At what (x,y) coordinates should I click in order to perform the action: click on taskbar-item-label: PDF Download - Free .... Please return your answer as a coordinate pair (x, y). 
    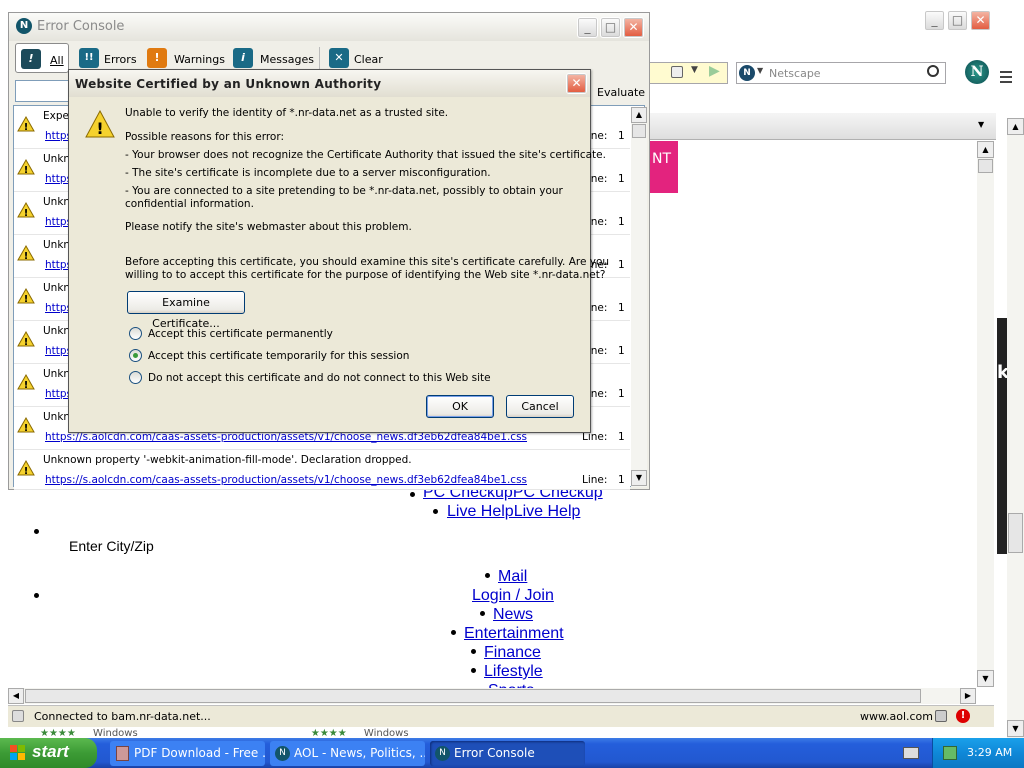
    Looking at the image, I should click on (199, 753).